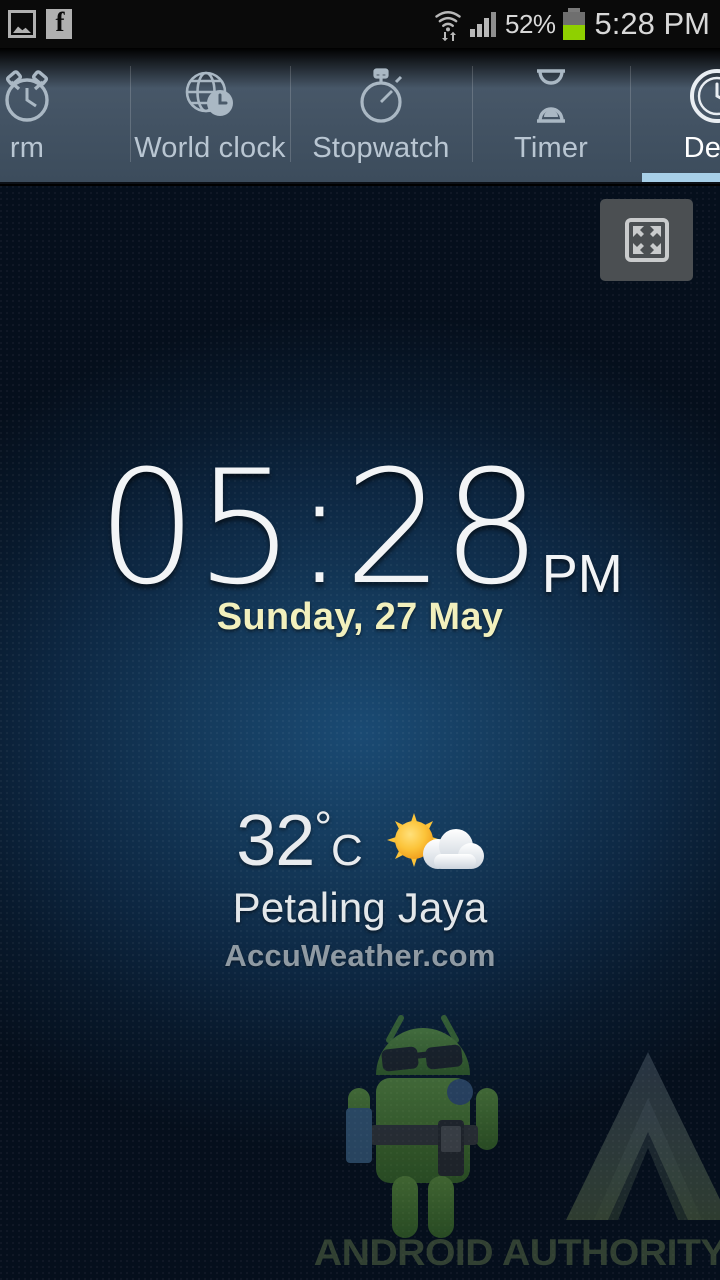  I want to click on desk-clock-time: 05:28, so click(319, 528).